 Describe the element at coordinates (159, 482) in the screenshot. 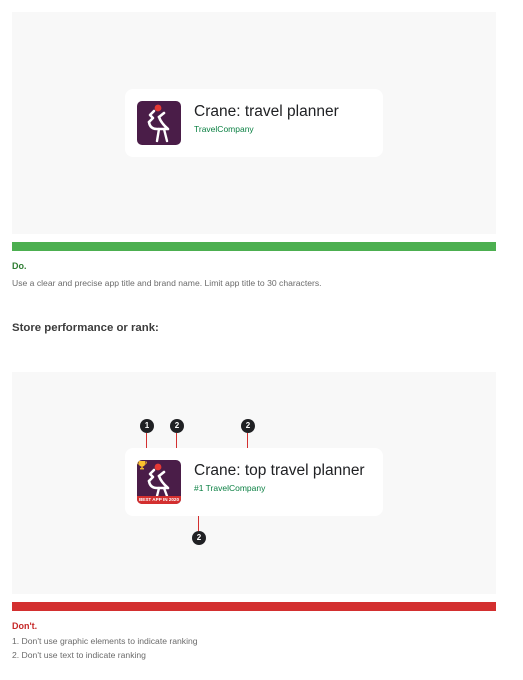

I see `crane-app-icon: BEST APP IN 2020` at that location.